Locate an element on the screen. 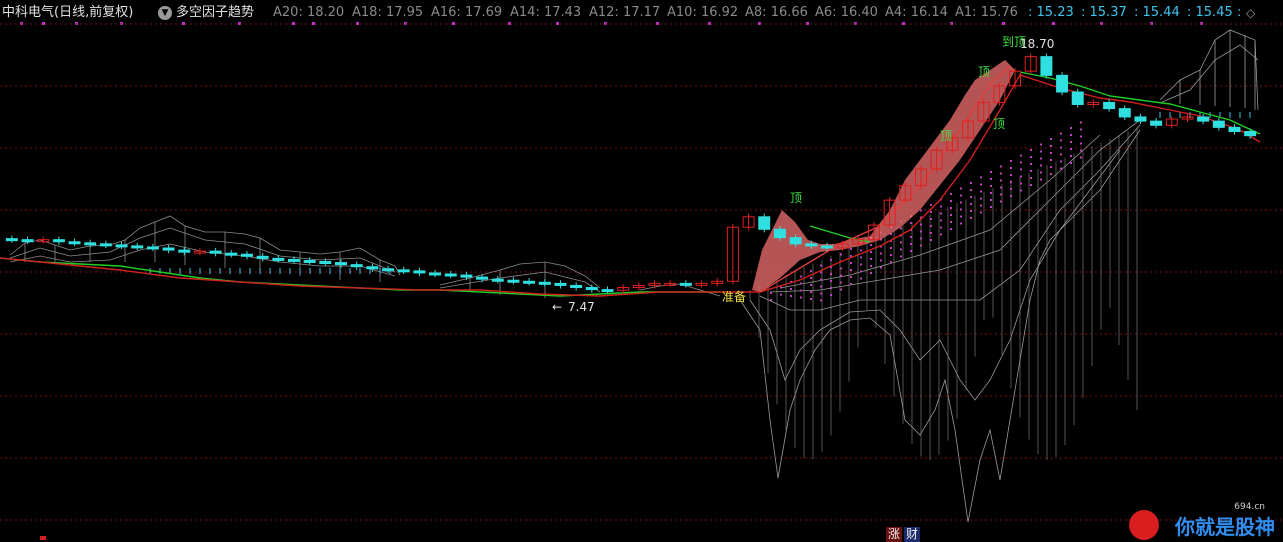 This screenshot has width=1283, height=542. rally-fill is located at coordinates (883, 176).